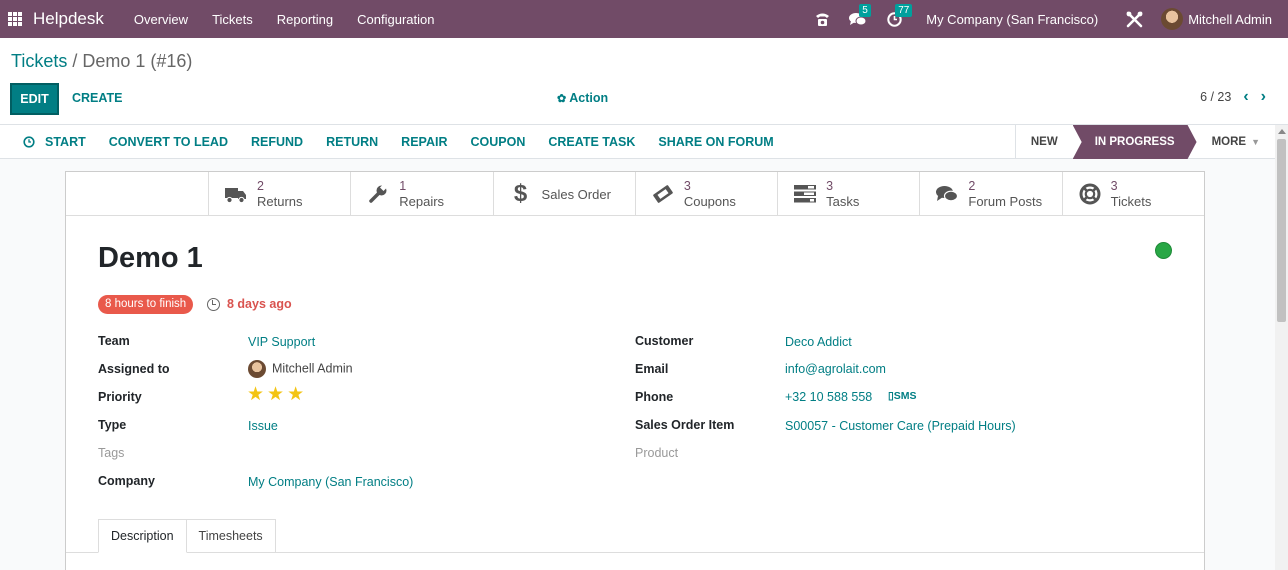 The width and height of the screenshot is (1288, 570). Describe the element at coordinates (424, 142) in the screenshot. I see `repair-button: REPAIR` at that location.